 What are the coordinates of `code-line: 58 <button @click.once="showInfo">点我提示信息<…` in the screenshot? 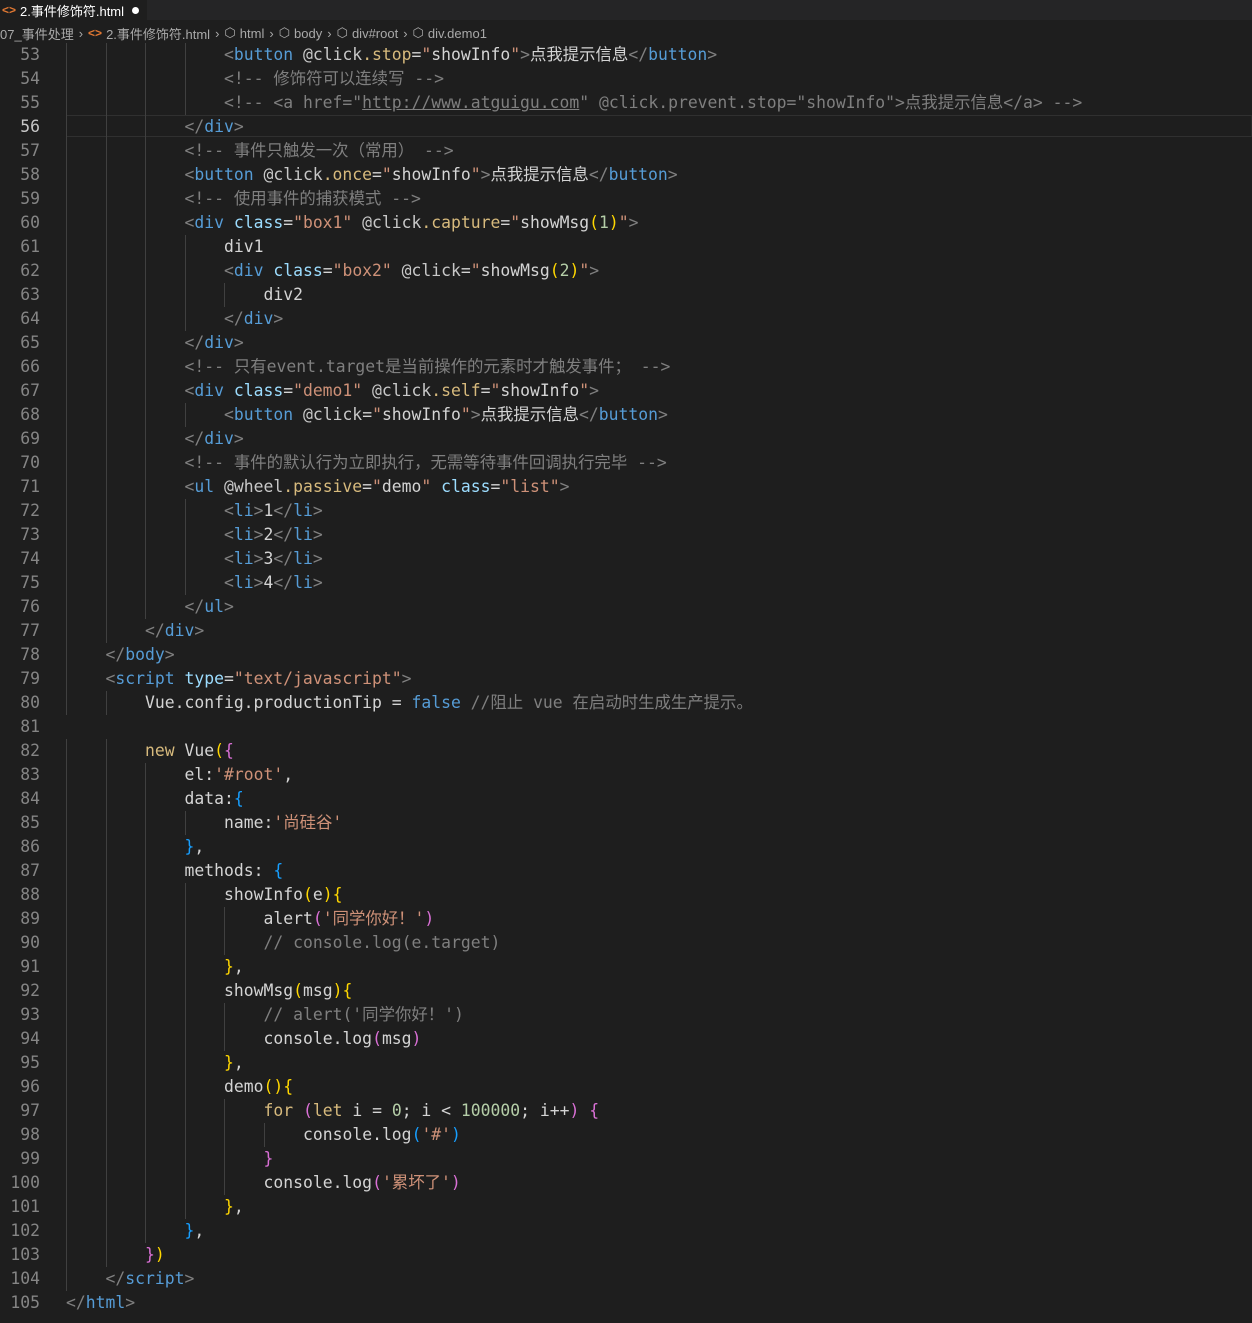 It's located at (626, 175).